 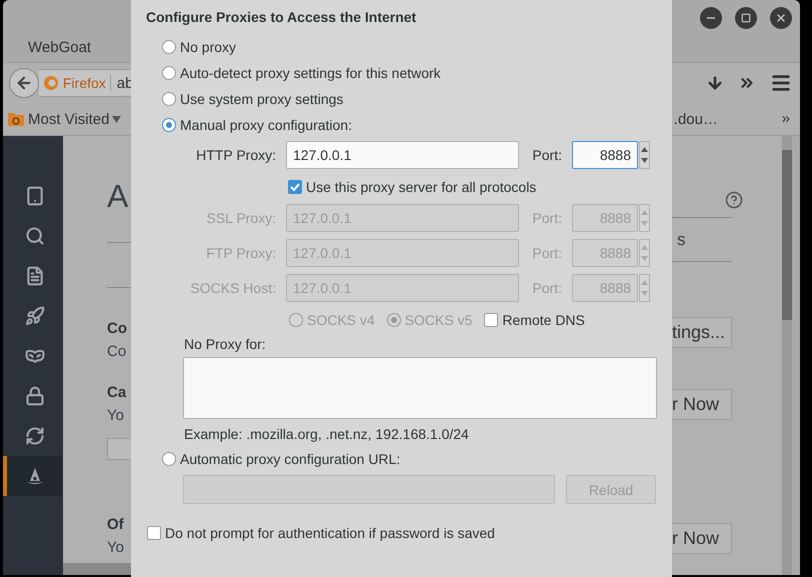 What do you see at coordinates (240, 253) in the screenshot?
I see `field-label: FTP Proxy:` at bounding box center [240, 253].